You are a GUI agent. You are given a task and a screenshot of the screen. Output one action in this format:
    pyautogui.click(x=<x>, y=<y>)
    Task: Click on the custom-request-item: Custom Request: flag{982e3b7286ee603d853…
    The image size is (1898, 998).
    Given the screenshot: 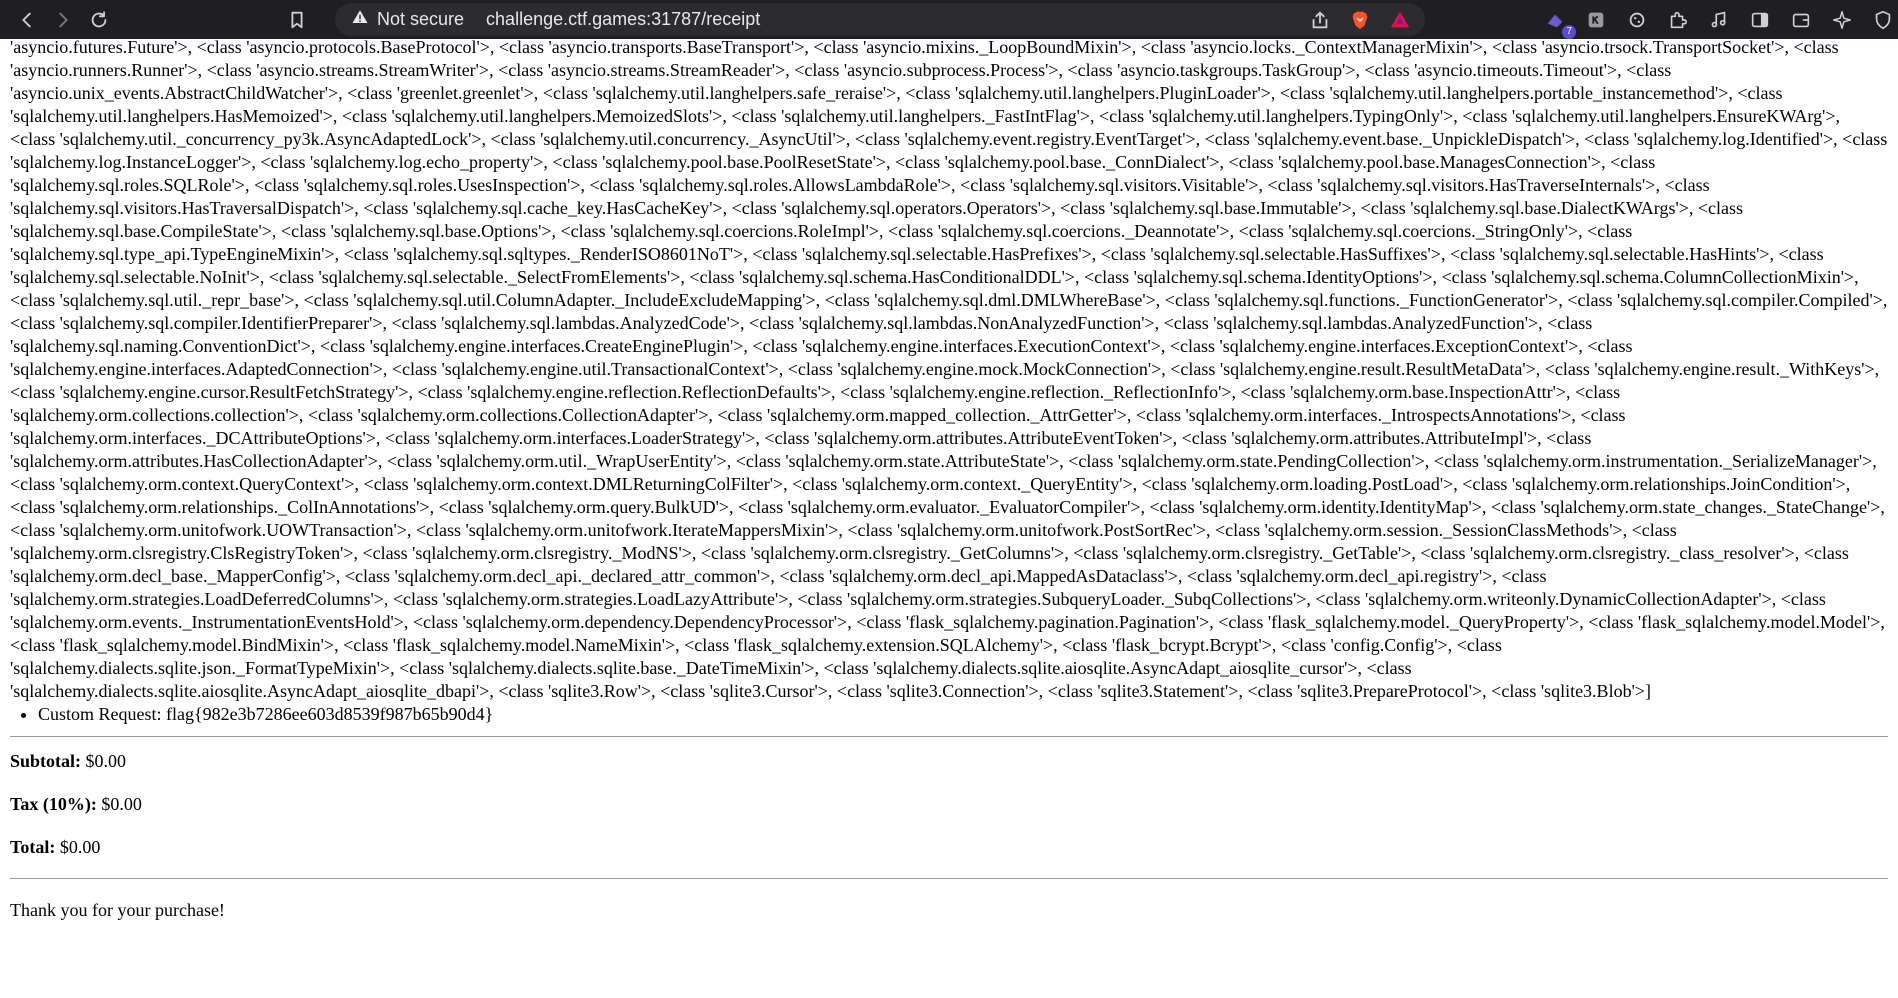 What is the action you would take?
    pyautogui.click(x=964, y=714)
    